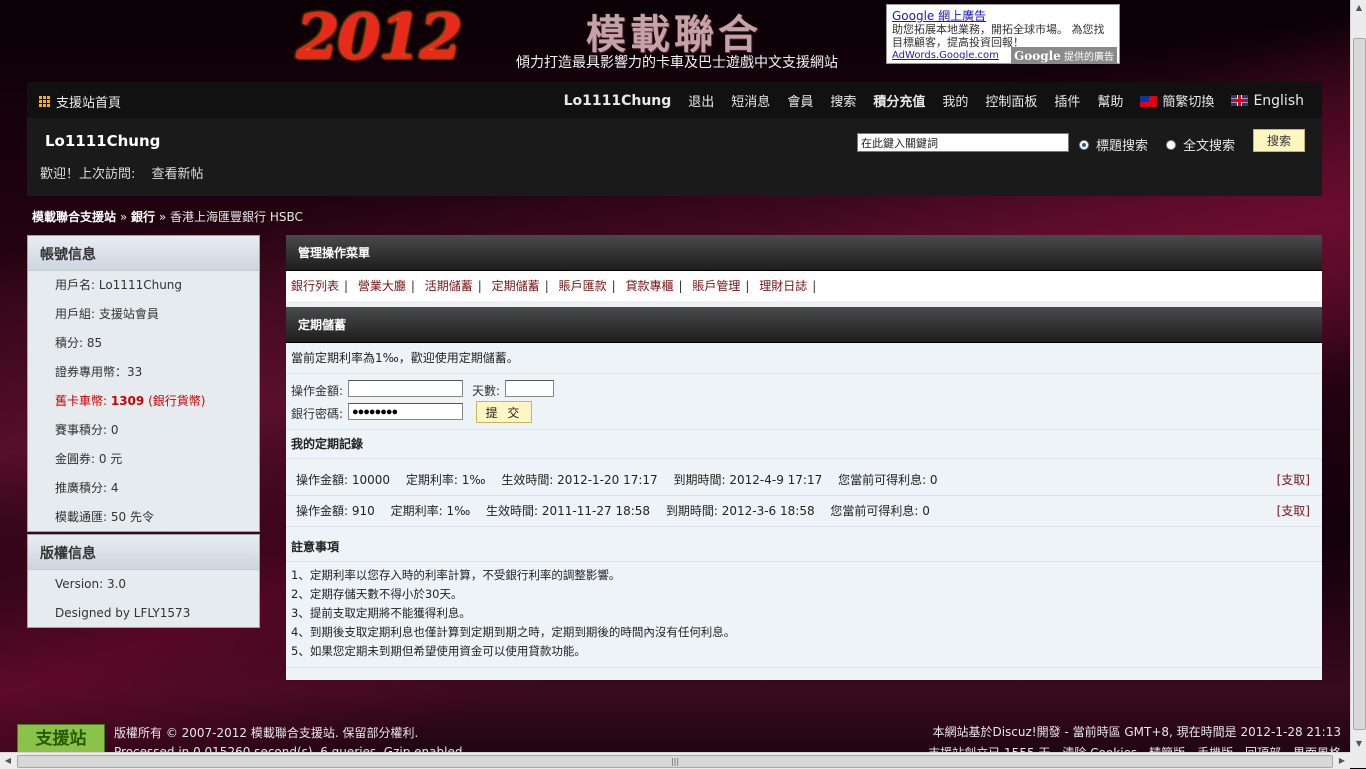 This screenshot has width=1366, height=769. Describe the element at coordinates (1342, 761) in the screenshot. I see `scroll-right-icon: ▶` at that location.